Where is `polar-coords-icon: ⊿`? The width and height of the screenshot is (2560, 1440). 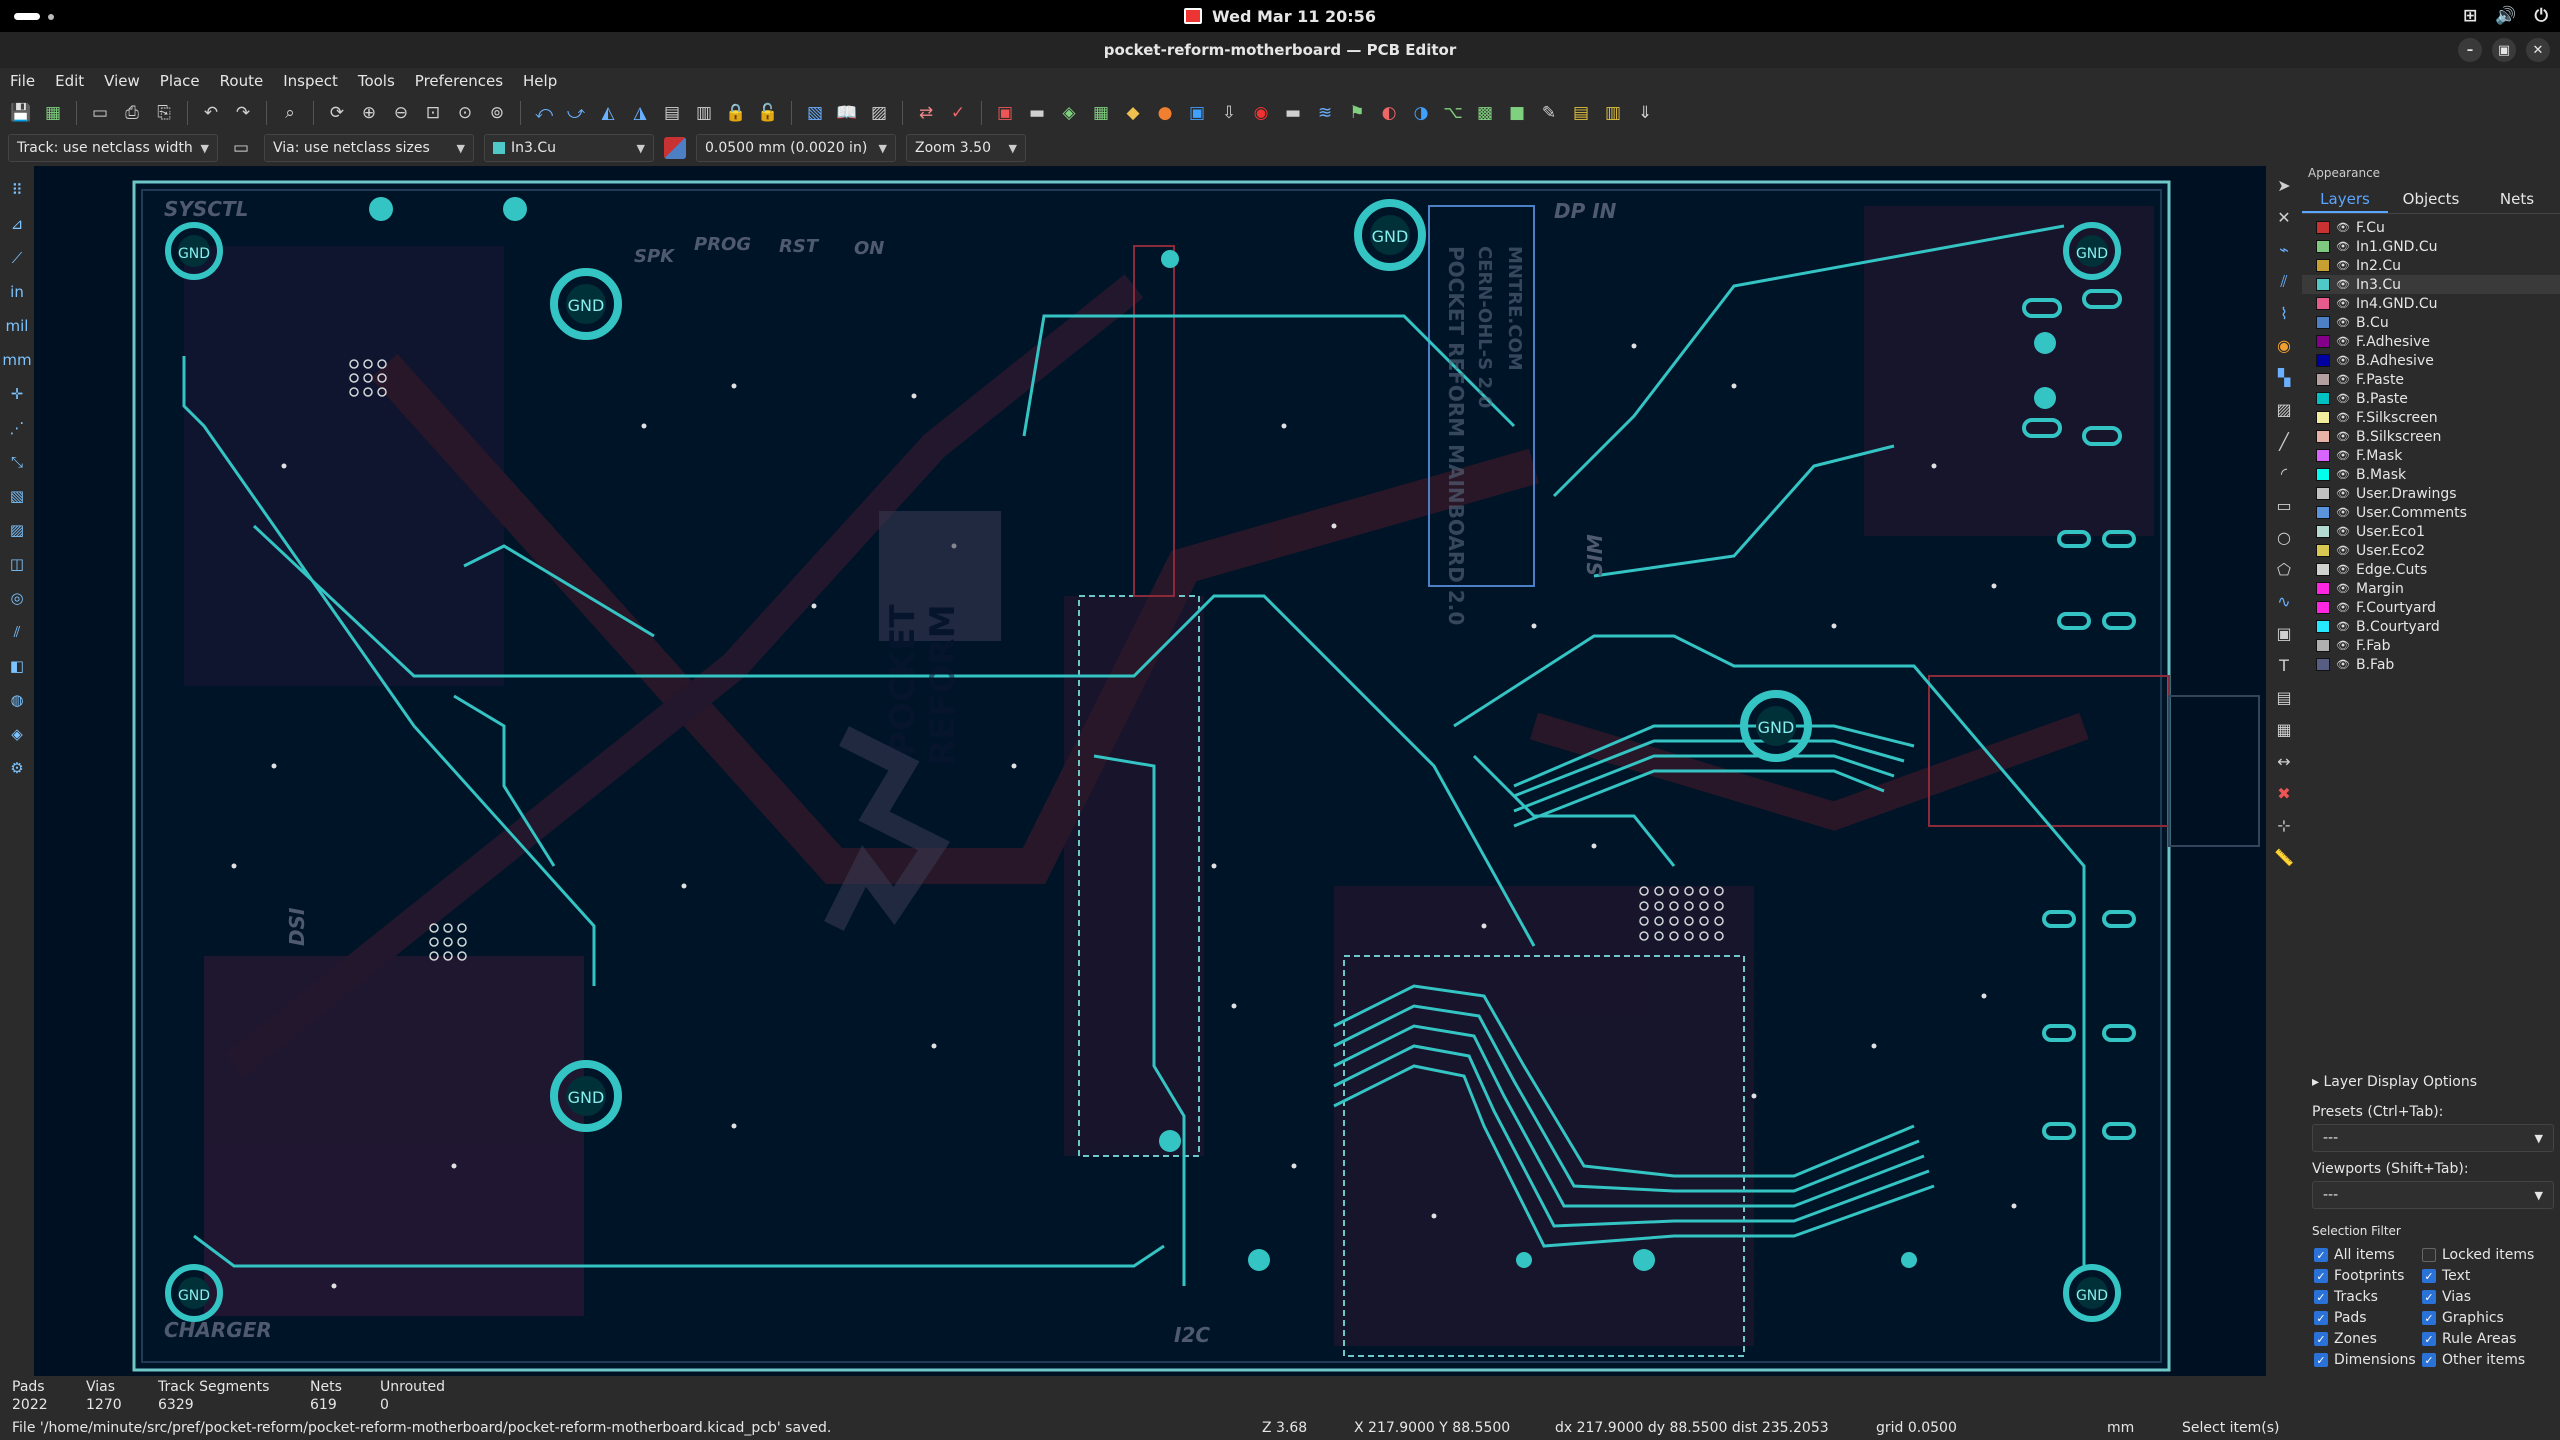 polar-coords-icon: ⊿ is located at coordinates (17, 224).